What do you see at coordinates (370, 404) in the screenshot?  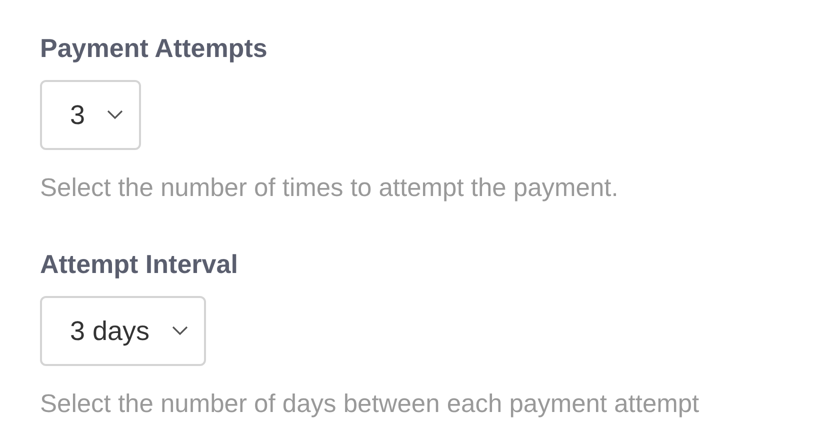 I see `help-text: Select the number of days between each payment attempt` at bounding box center [370, 404].